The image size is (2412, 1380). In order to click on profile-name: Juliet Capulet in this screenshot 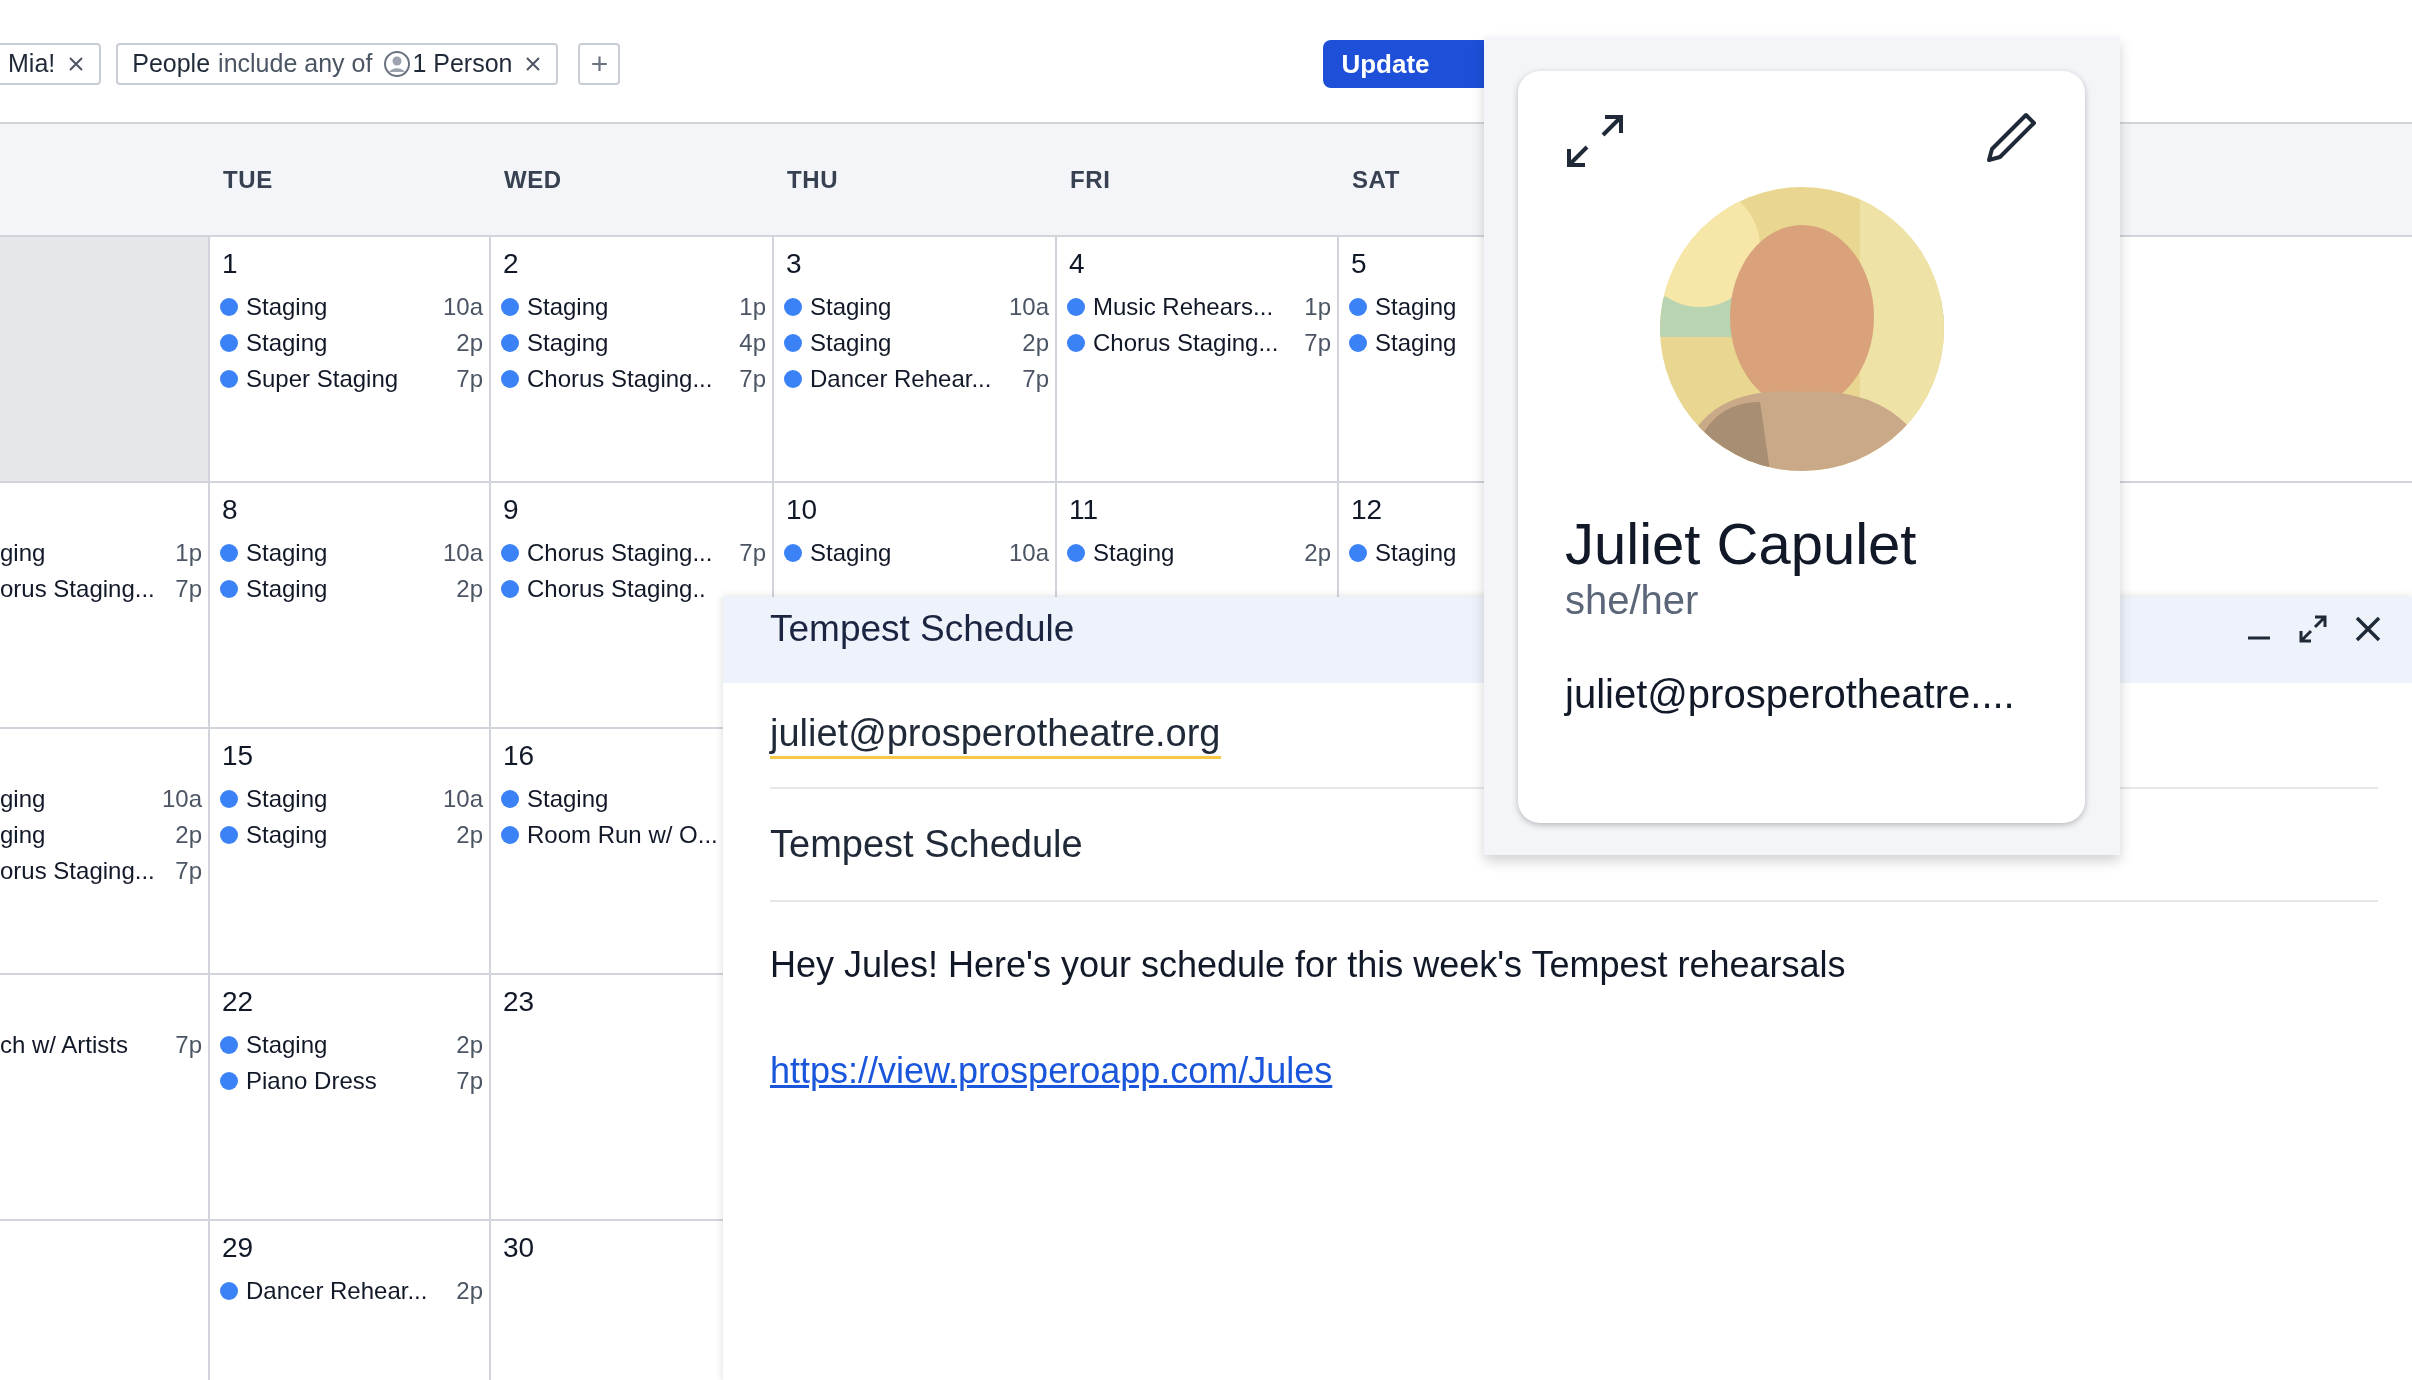, I will do `click(1741, 544)`.